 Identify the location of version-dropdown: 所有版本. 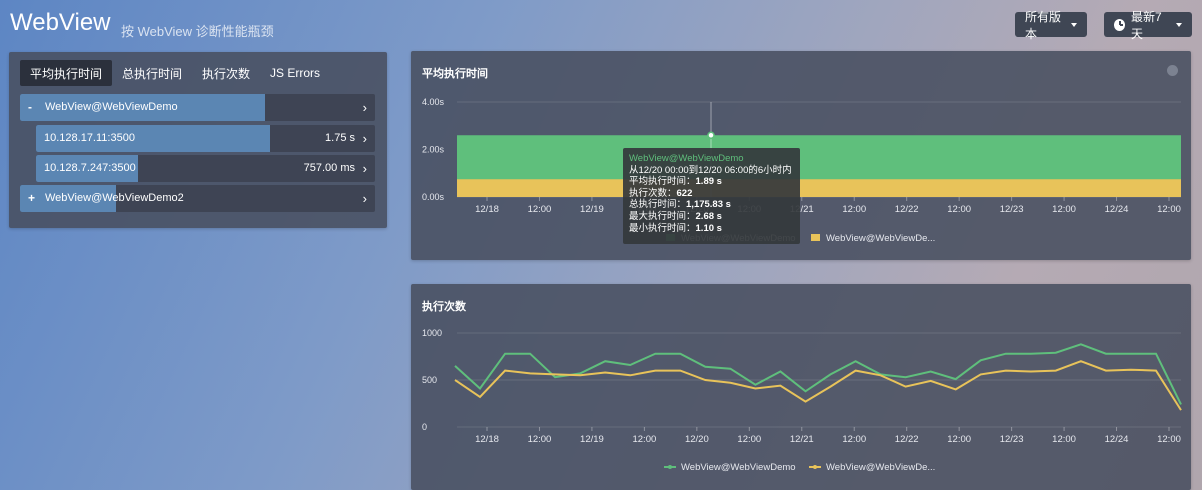
(1051, 25).